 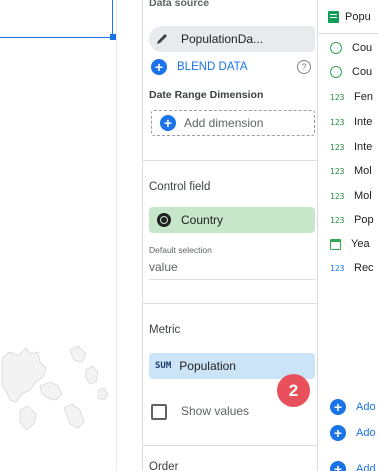 I want to click on field-list-header: Popu, so click(x=348, y=17).